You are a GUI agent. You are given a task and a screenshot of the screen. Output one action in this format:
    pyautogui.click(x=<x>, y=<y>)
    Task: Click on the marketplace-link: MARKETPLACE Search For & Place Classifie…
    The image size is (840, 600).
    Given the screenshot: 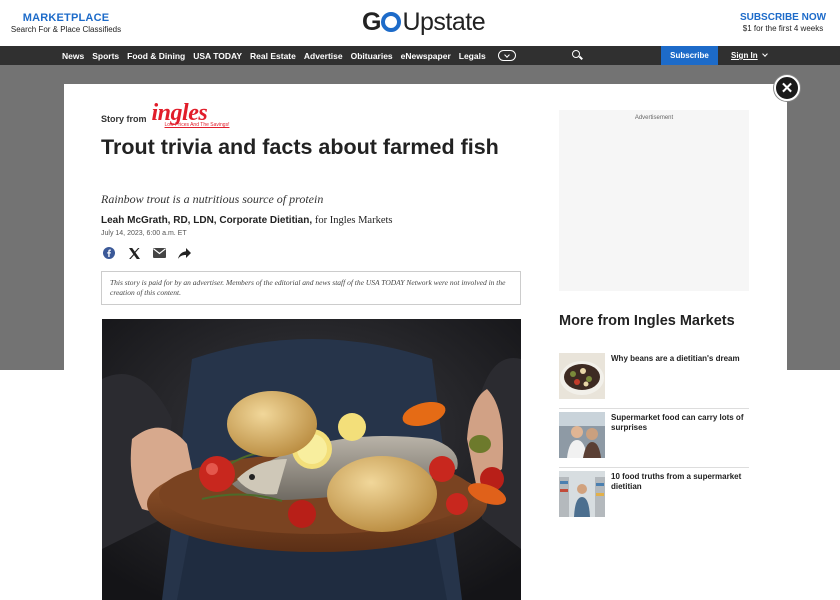 What is the action you would take?
    pyautogui.click(x=66, y=23)
    